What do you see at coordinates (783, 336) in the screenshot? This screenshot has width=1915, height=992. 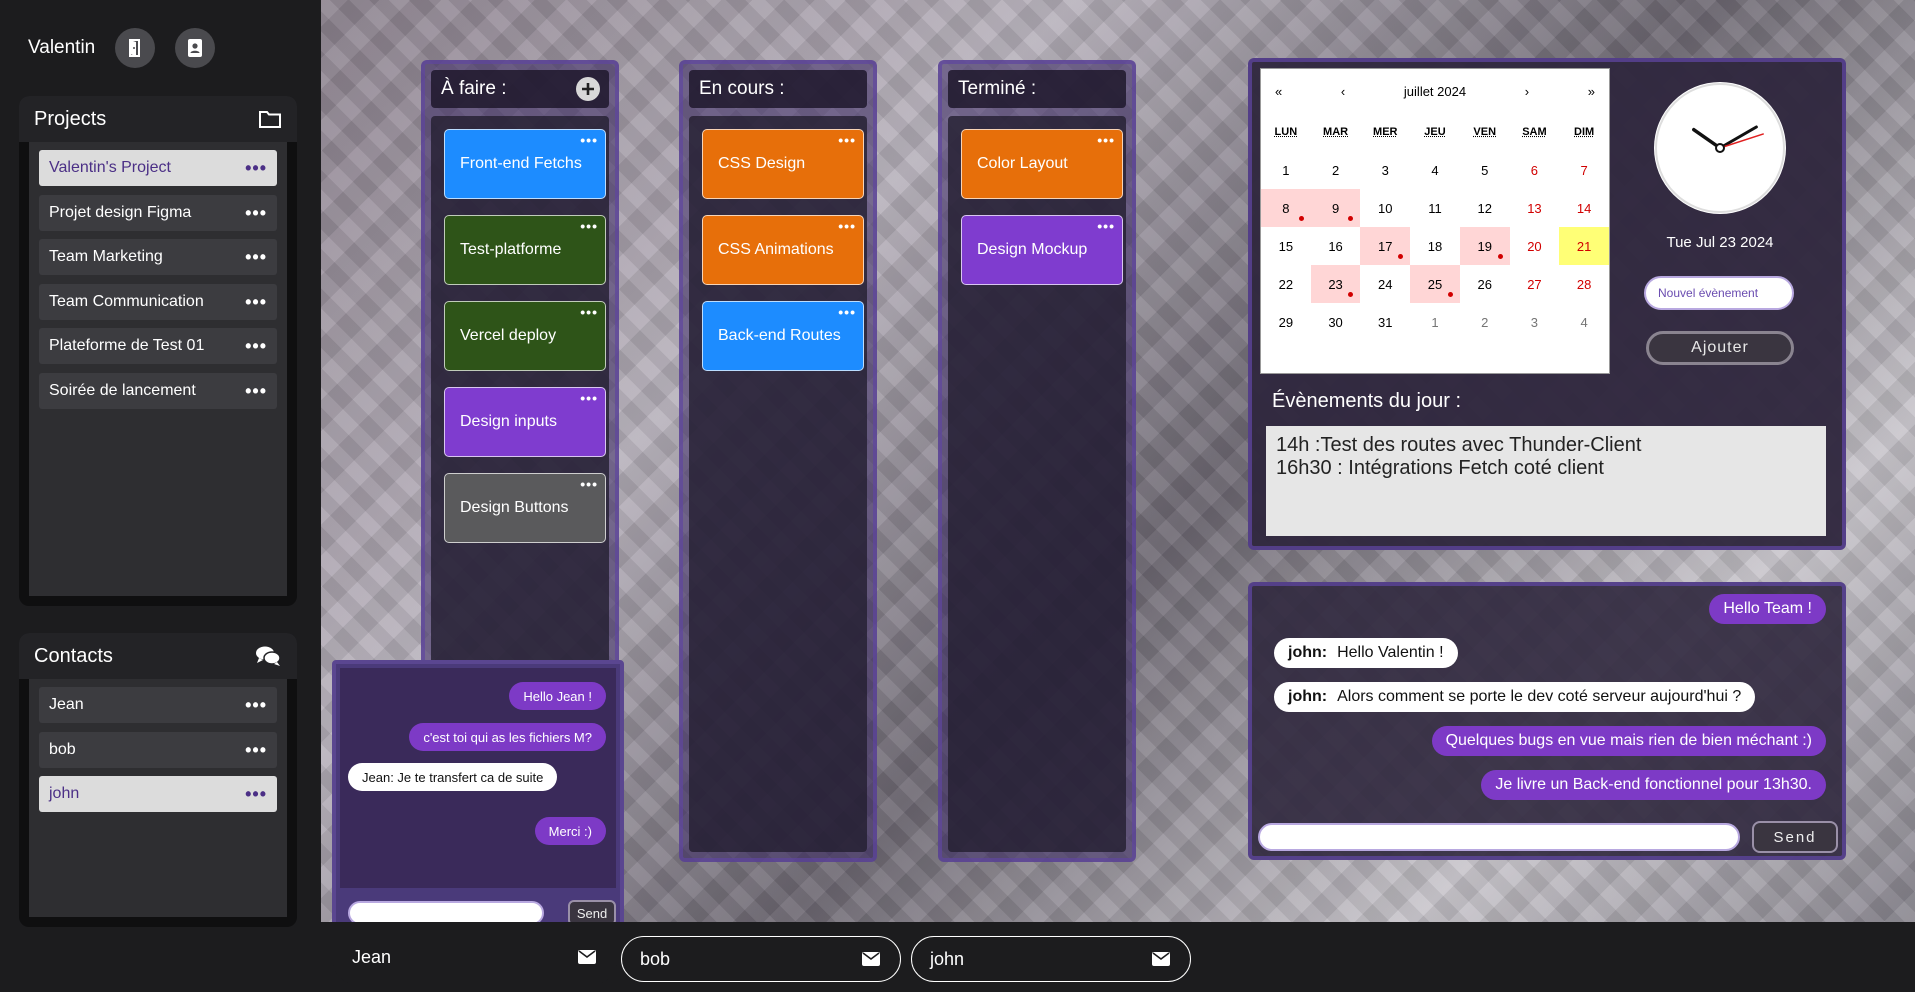 I see `task-card: Back-end Routes •••` at bounding box center [783, 336].